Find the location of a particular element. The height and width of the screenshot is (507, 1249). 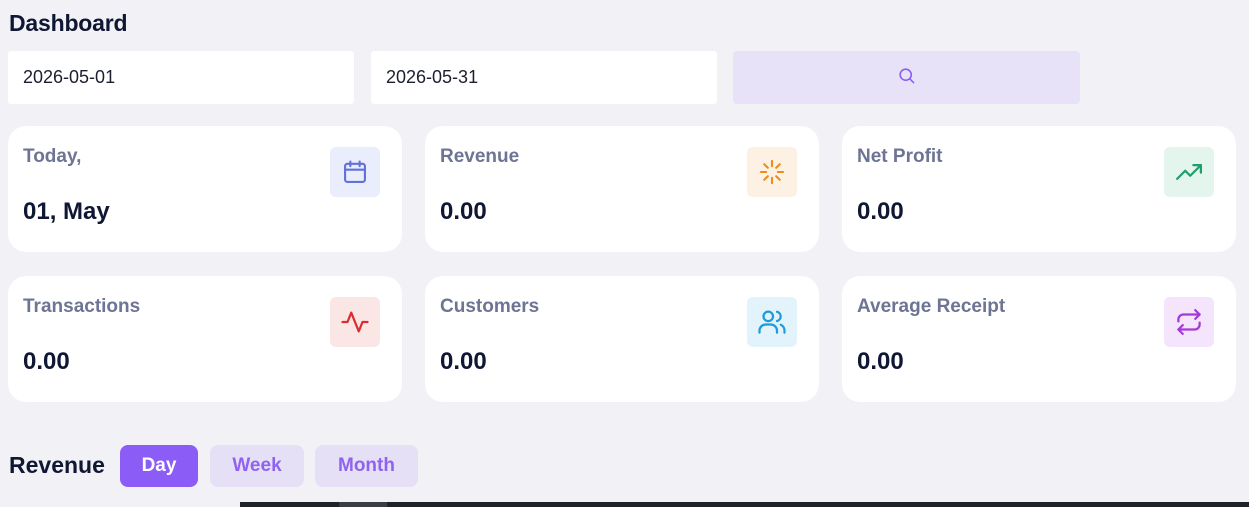

card-label: Transactions is located at coordinates (82, 306).